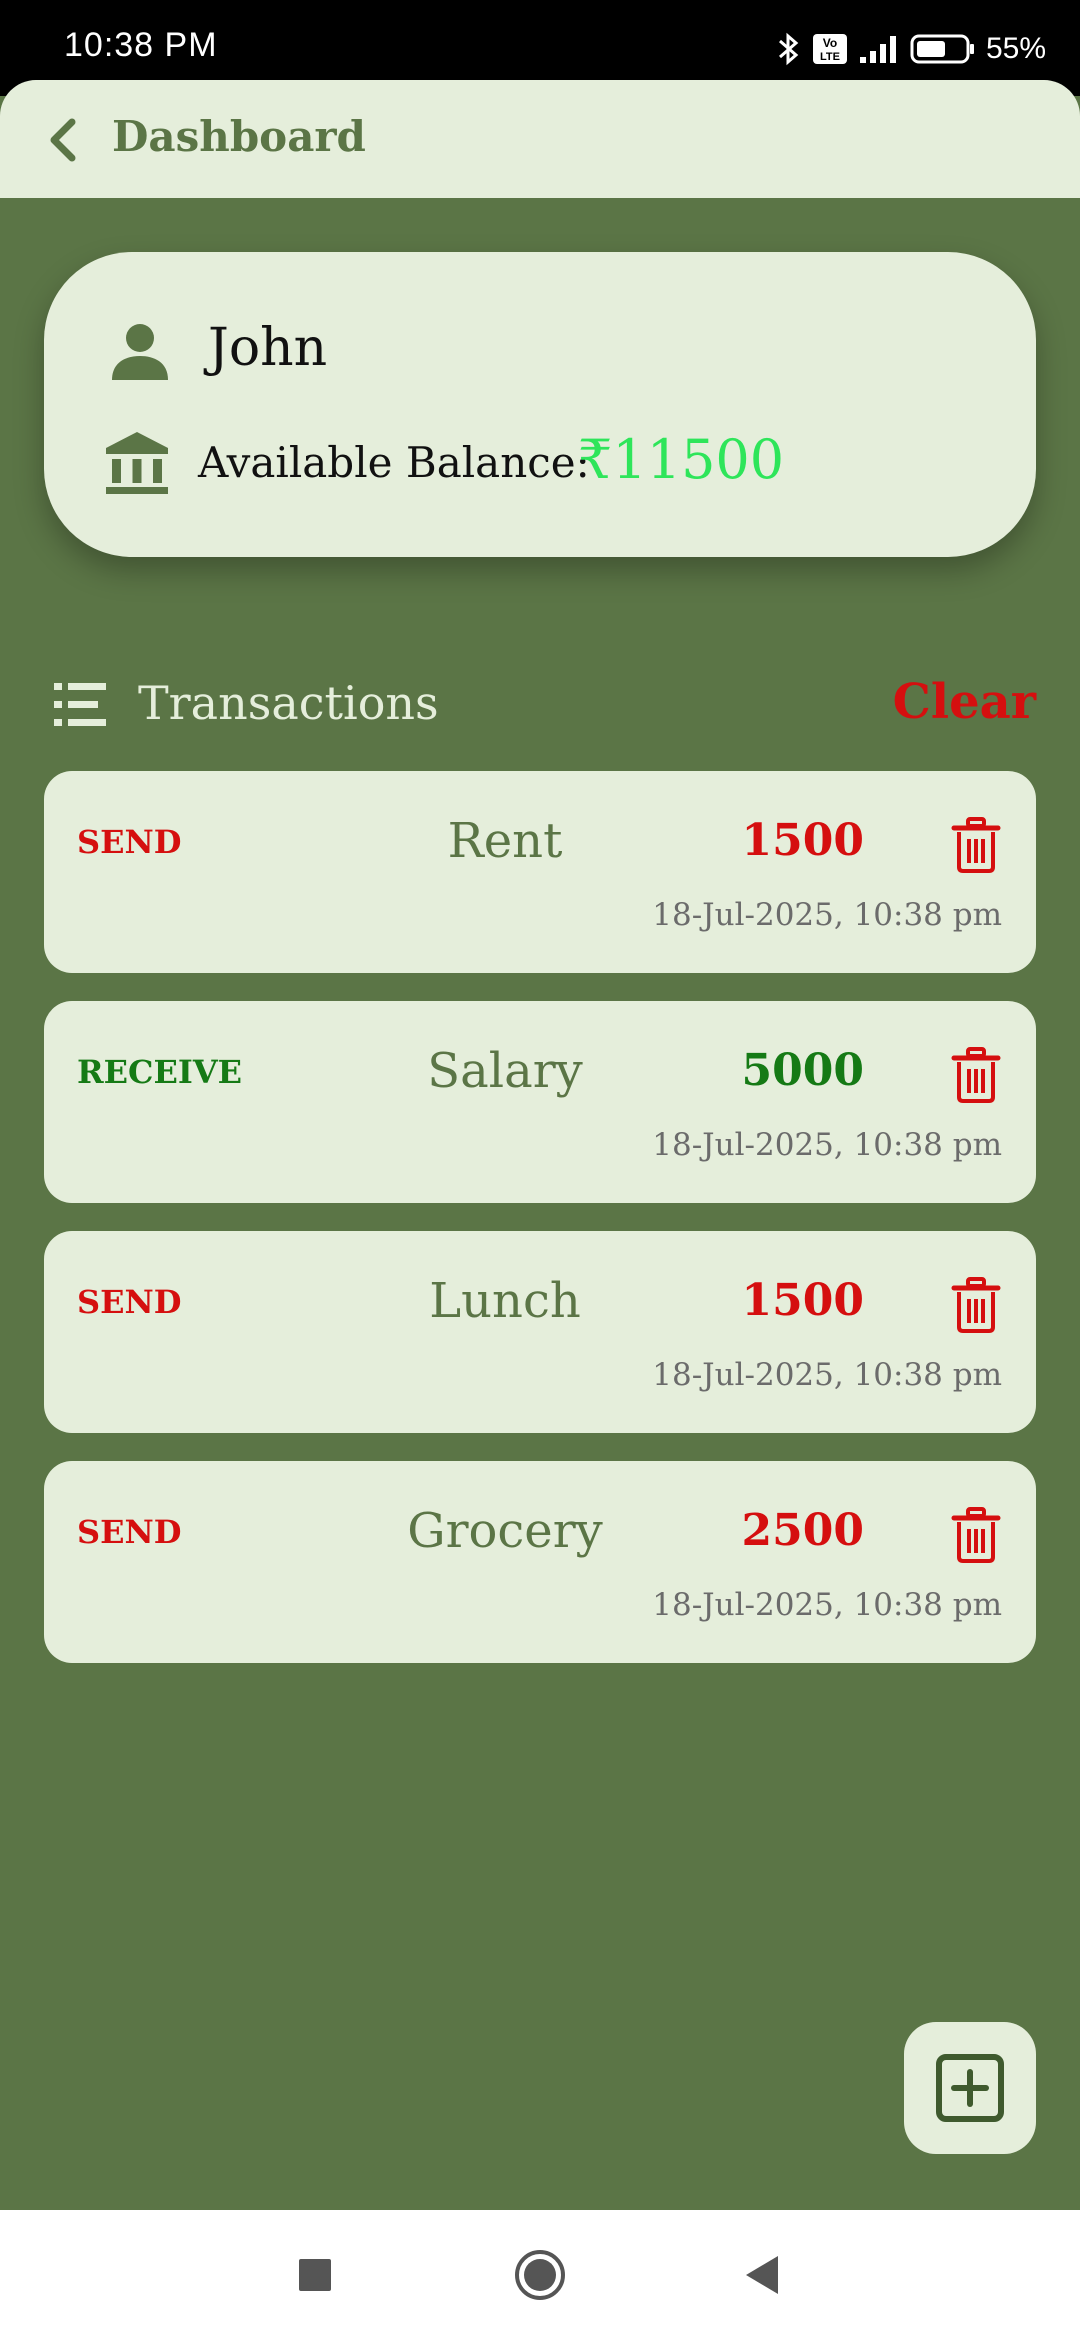 The height and width of the screenshot is (2340, 1080). What do you see at coordinates (830, 43) in the screenshot?
I see `volte-top-text: Vo` at bounding box center [830, 43].